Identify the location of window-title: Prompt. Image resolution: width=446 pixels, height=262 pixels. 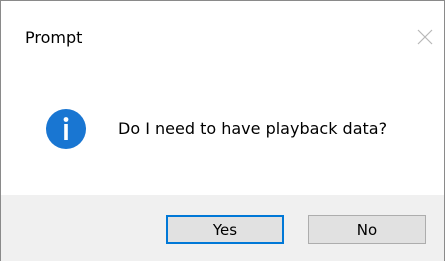
(54, 37).